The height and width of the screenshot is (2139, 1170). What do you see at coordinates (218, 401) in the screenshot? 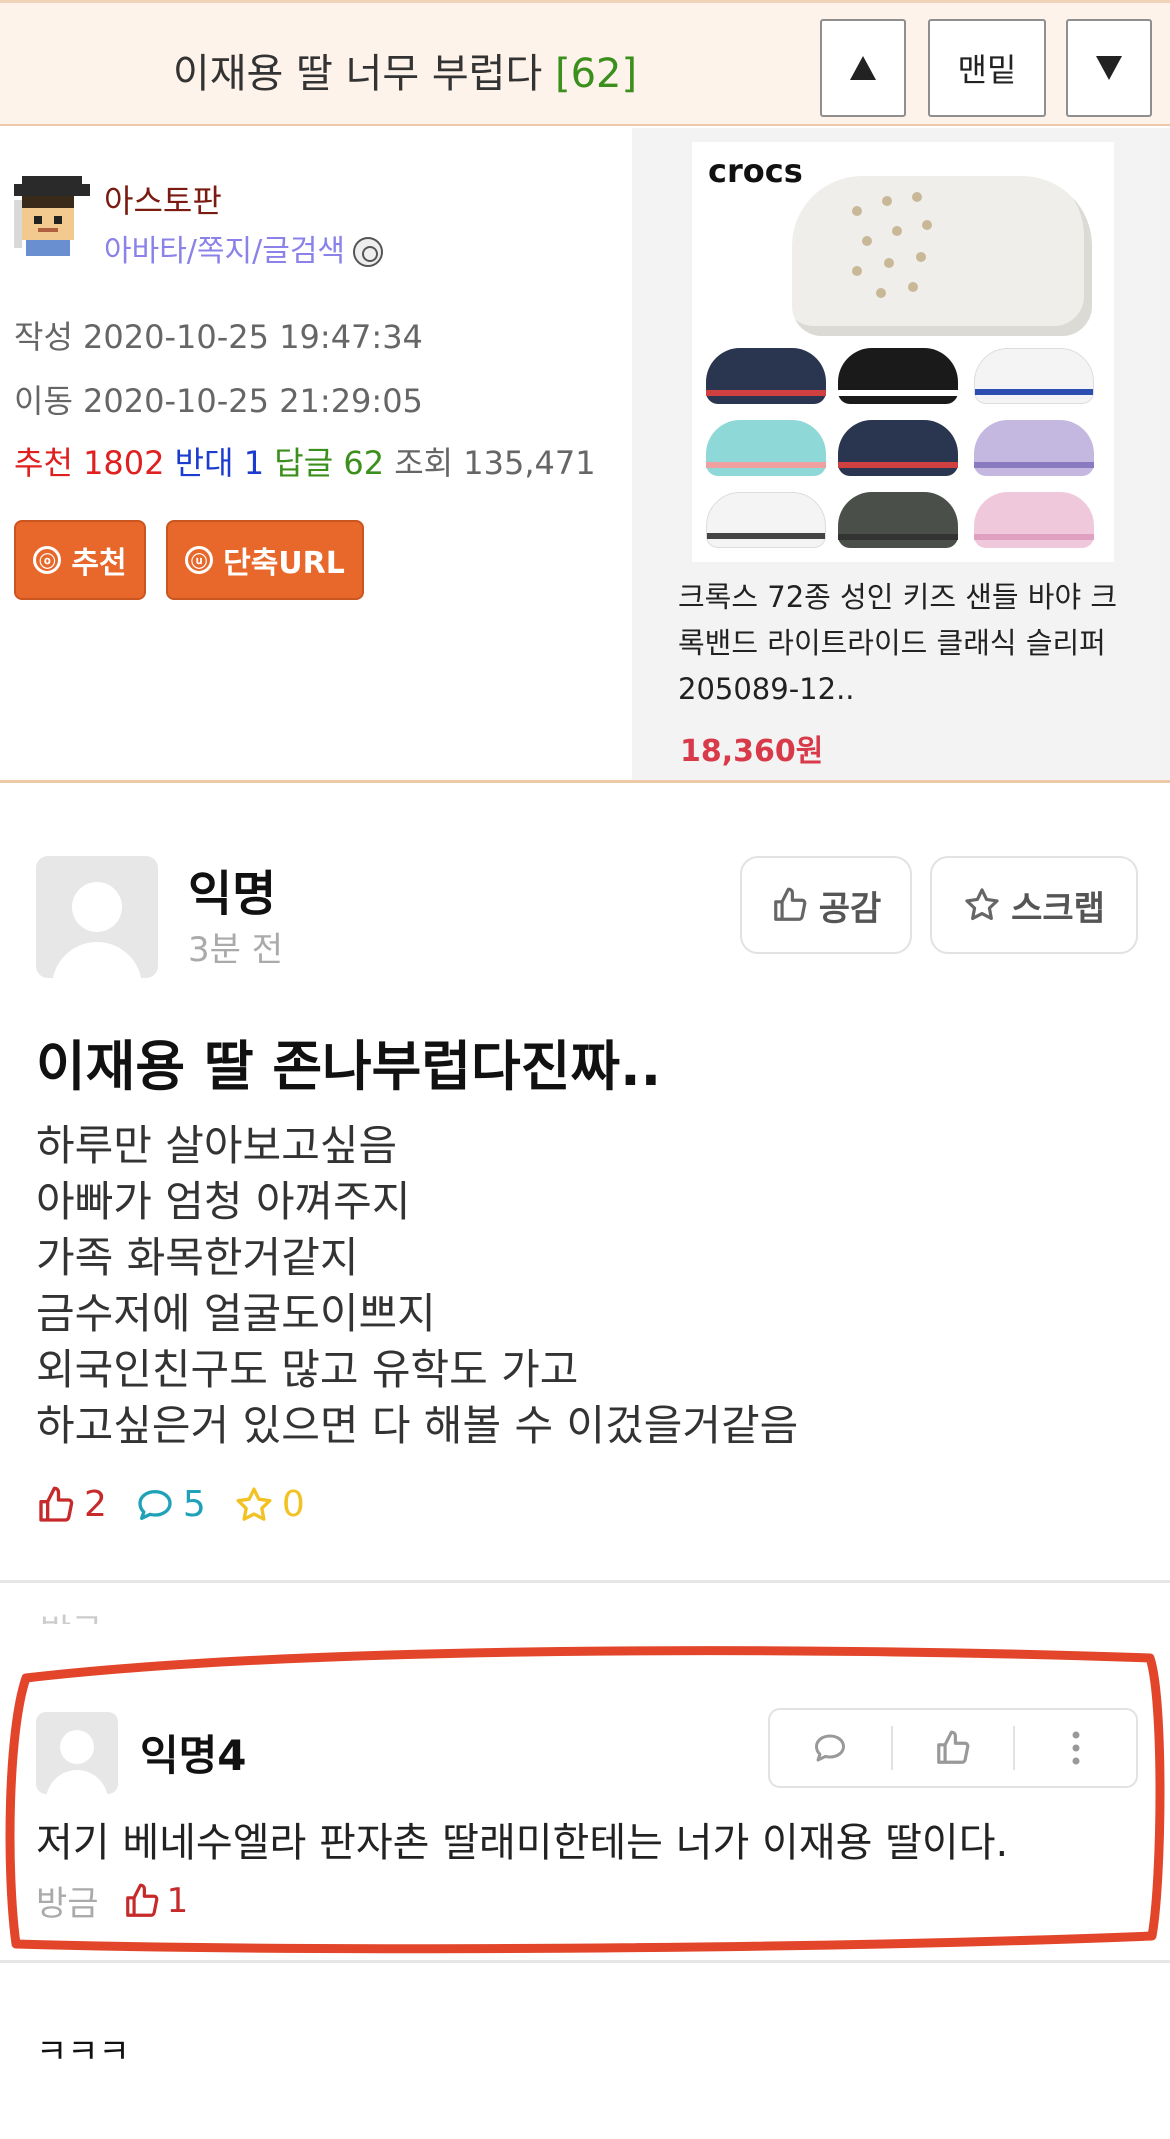
I see `moved-timestamp: 이동 2020-10-25 21:29:05` at bounding box center [218, 401].